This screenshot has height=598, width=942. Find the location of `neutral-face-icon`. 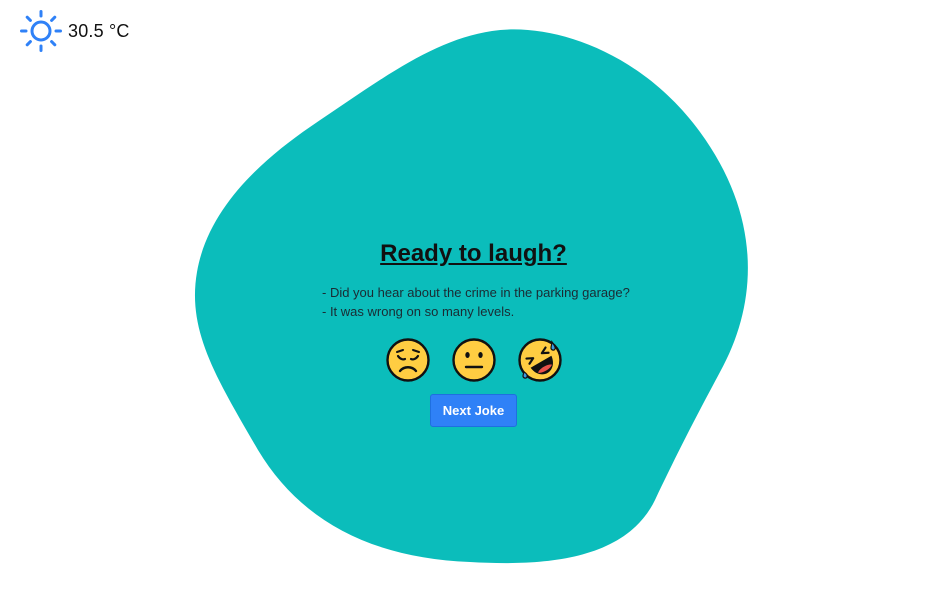

neutral-face-icon is located at coordinates (473, 360).